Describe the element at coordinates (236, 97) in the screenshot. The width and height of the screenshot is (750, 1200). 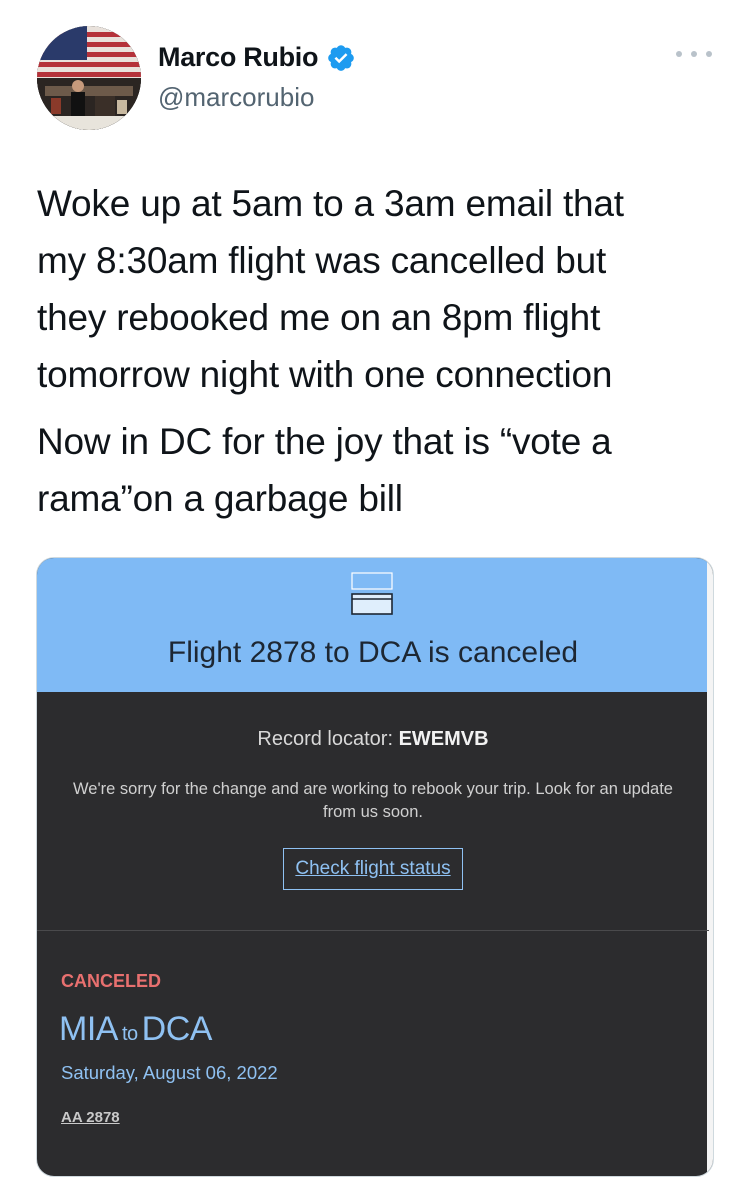
I see `author-handle: @marcorubio` at that location.